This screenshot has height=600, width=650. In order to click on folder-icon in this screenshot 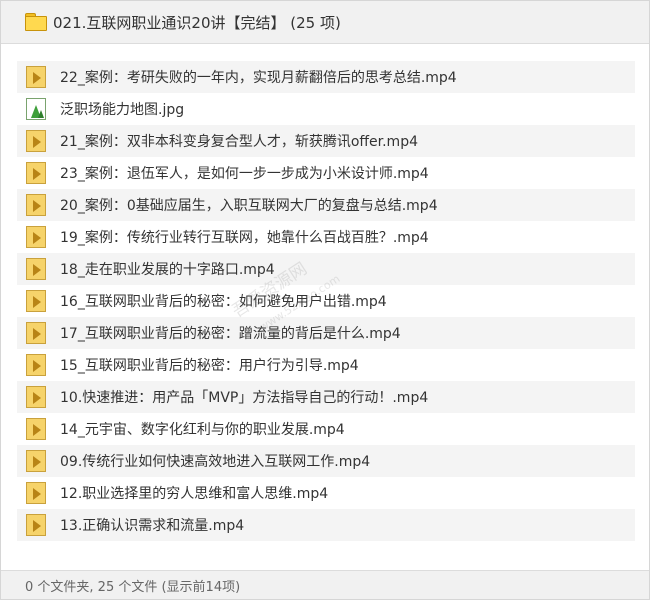, I will do `click(36, 22)`.